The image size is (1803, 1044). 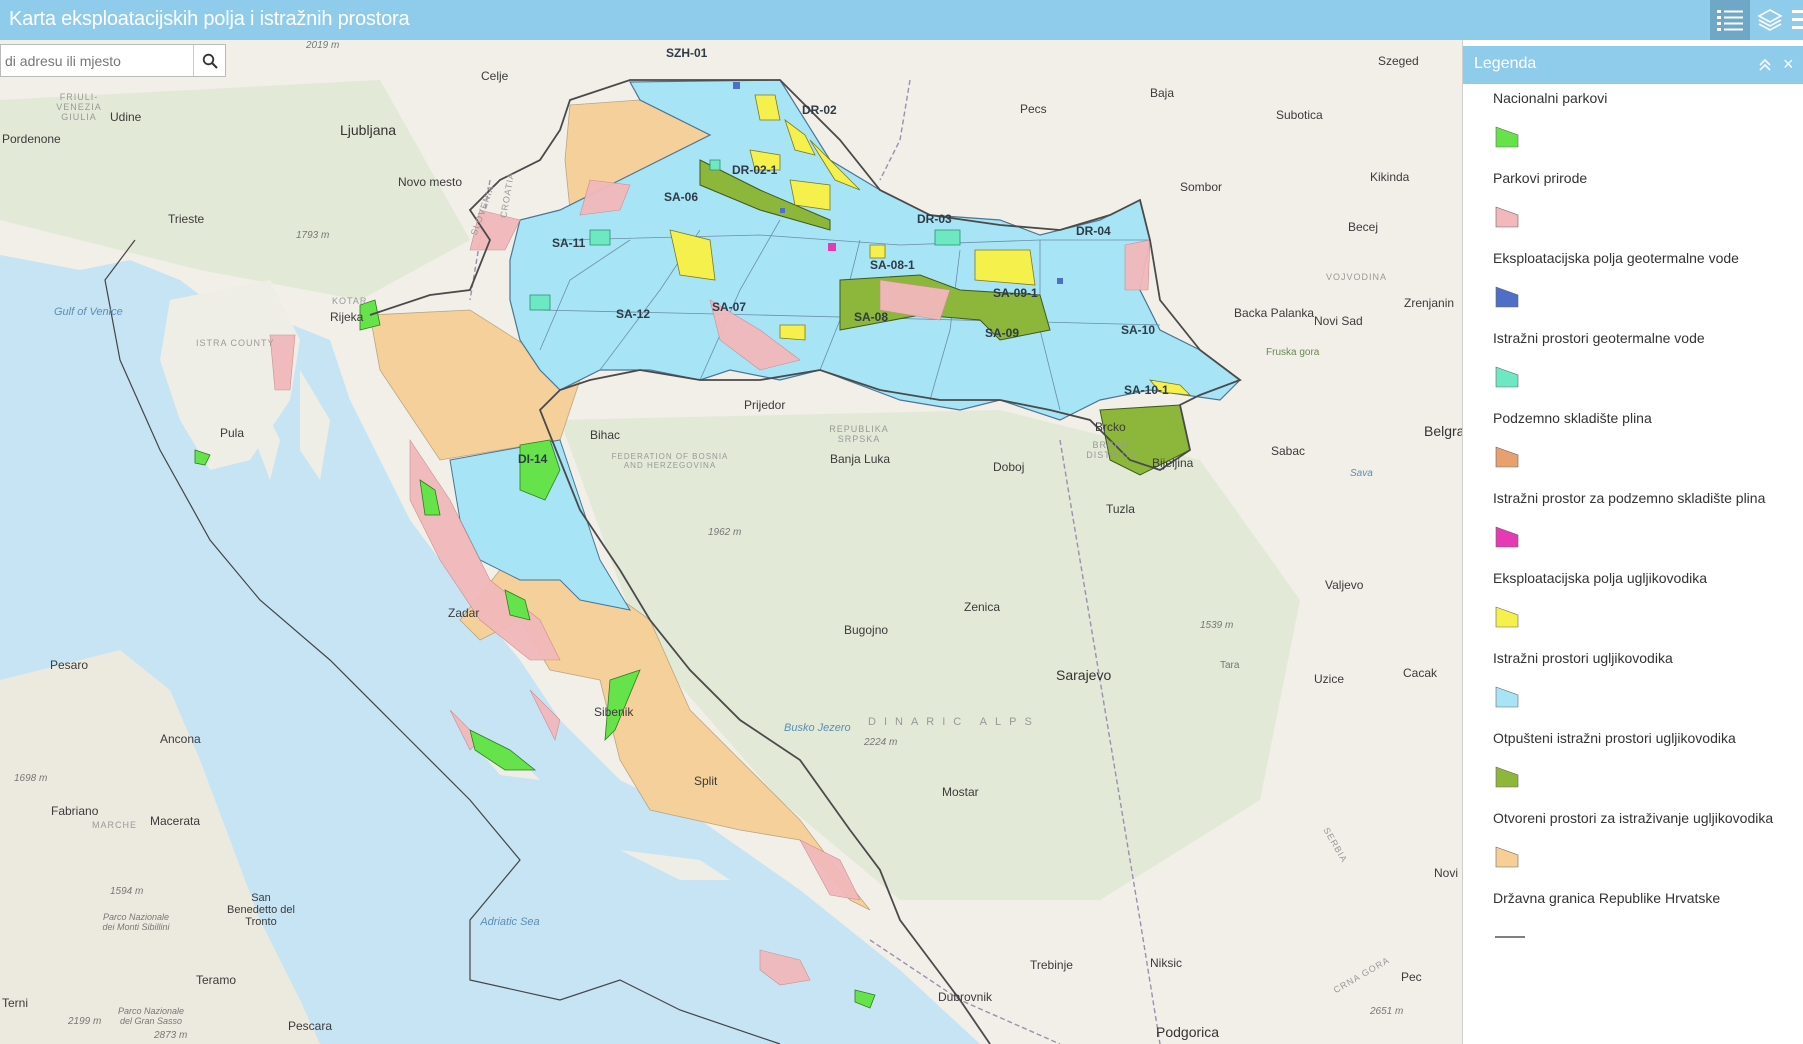 I want to click on block-label-sa-09: SA-09, so click(x=1002, y=333).